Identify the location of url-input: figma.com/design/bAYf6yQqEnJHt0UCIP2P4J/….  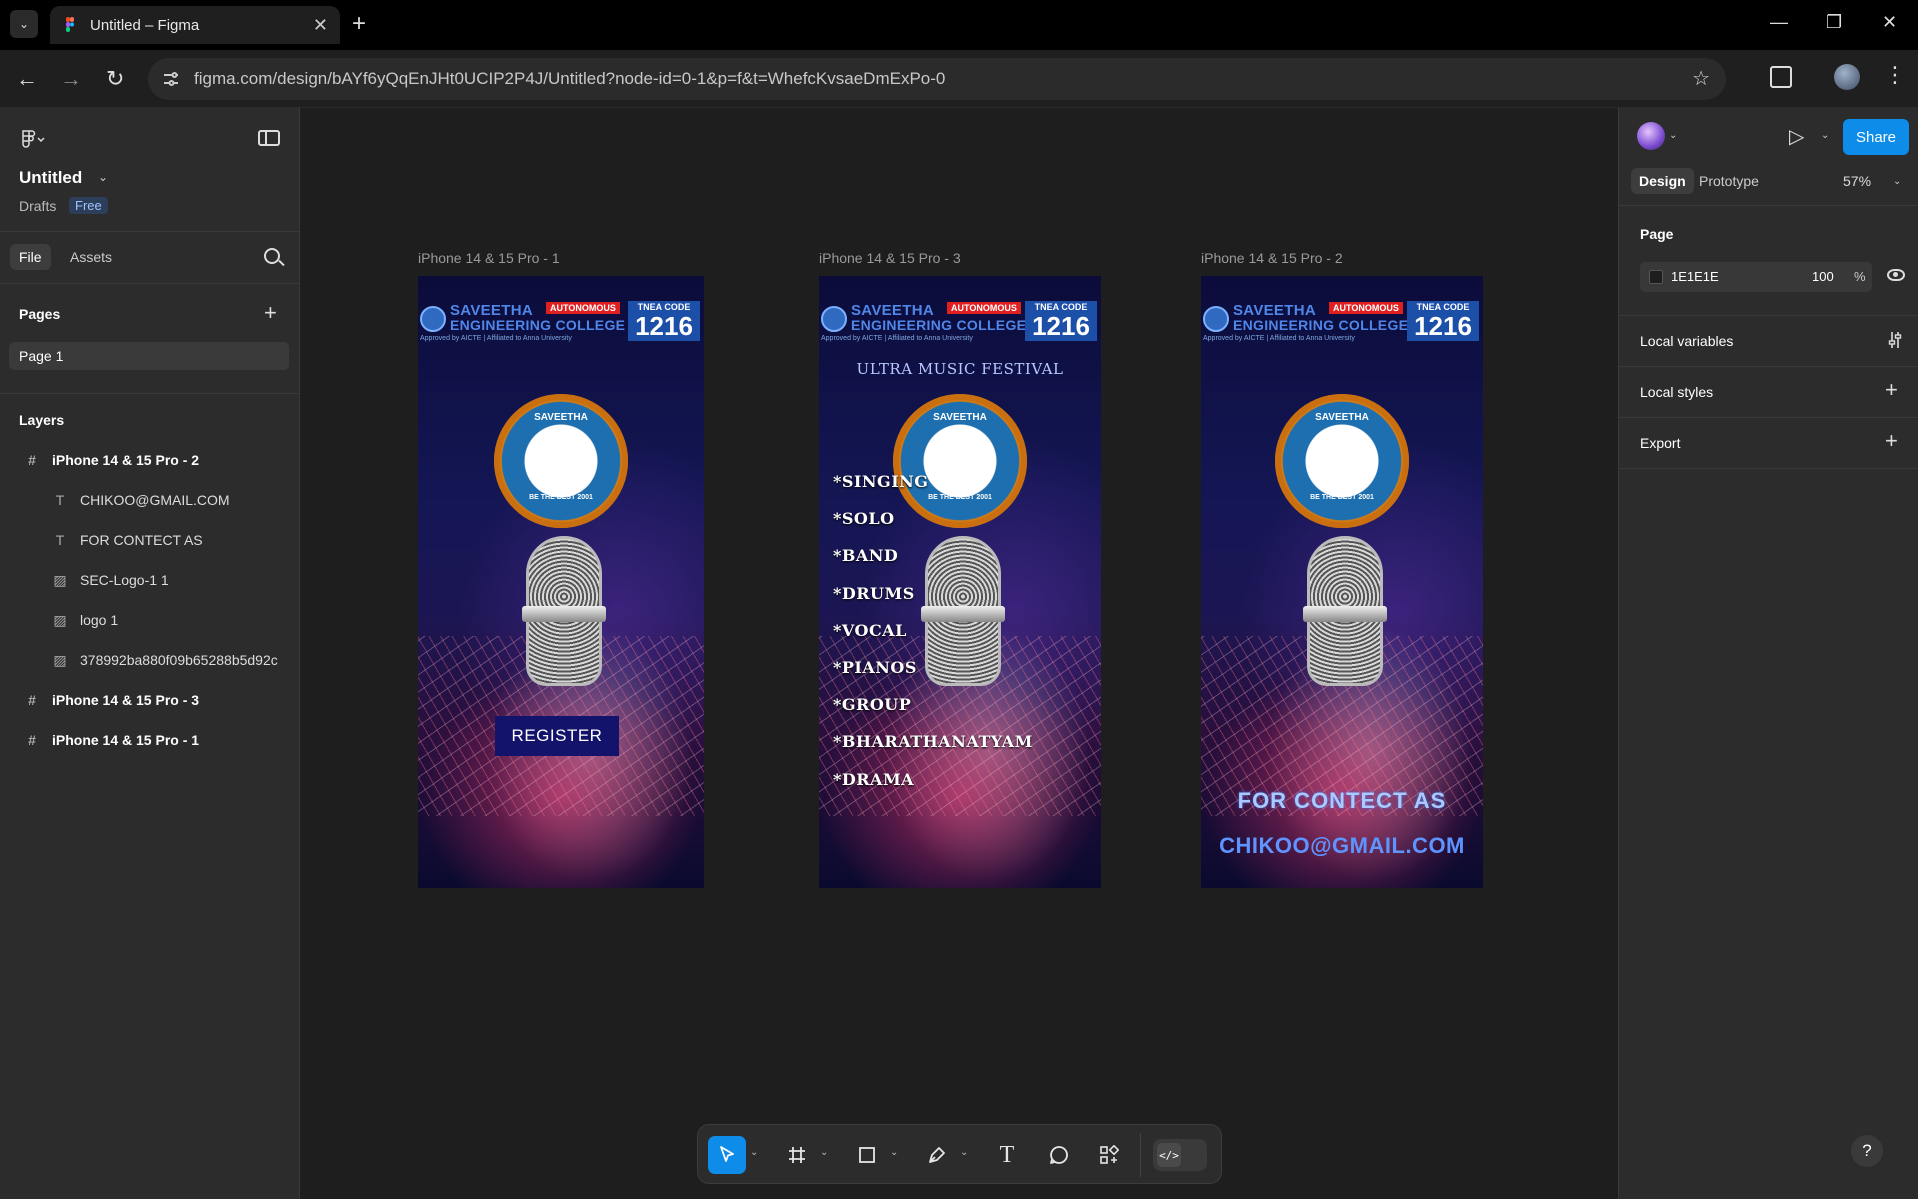
(937, 79).